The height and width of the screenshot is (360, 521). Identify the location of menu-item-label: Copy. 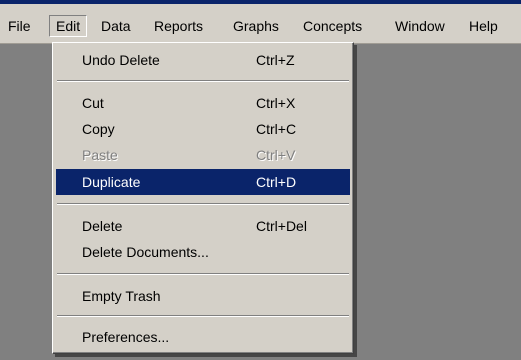
(98, 129).